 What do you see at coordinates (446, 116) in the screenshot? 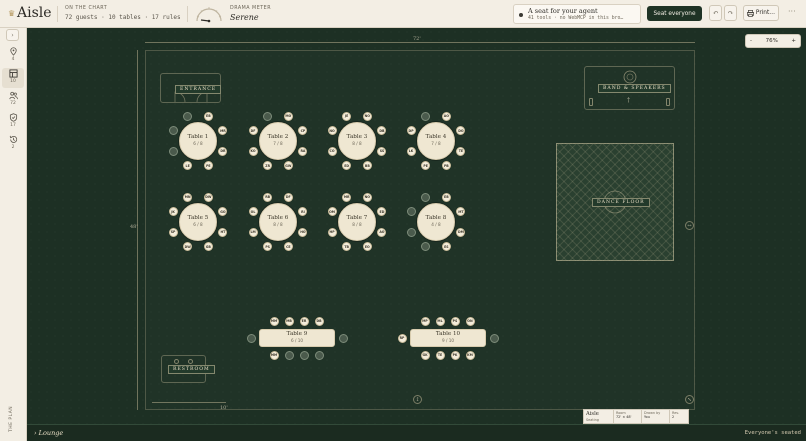
I see `guest-seat: AO` at bounding box center [446, 116].